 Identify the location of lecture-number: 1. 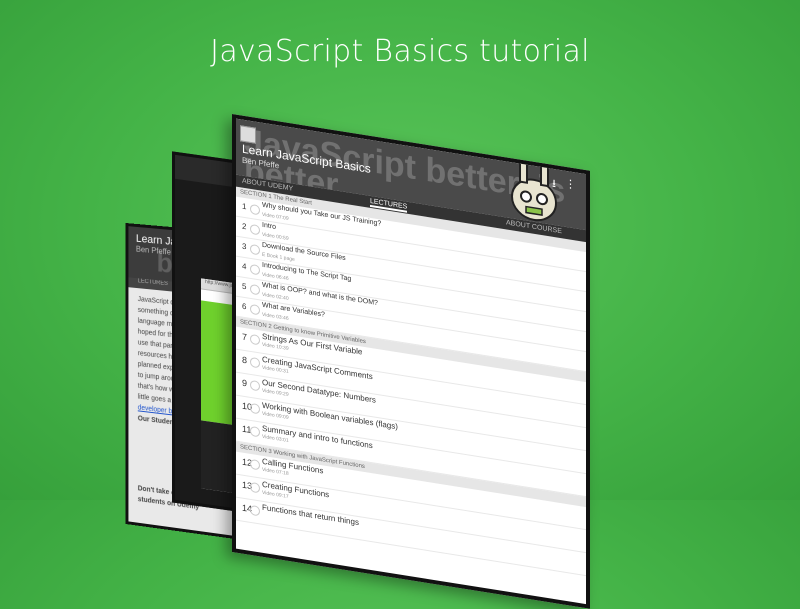
(244, 206).